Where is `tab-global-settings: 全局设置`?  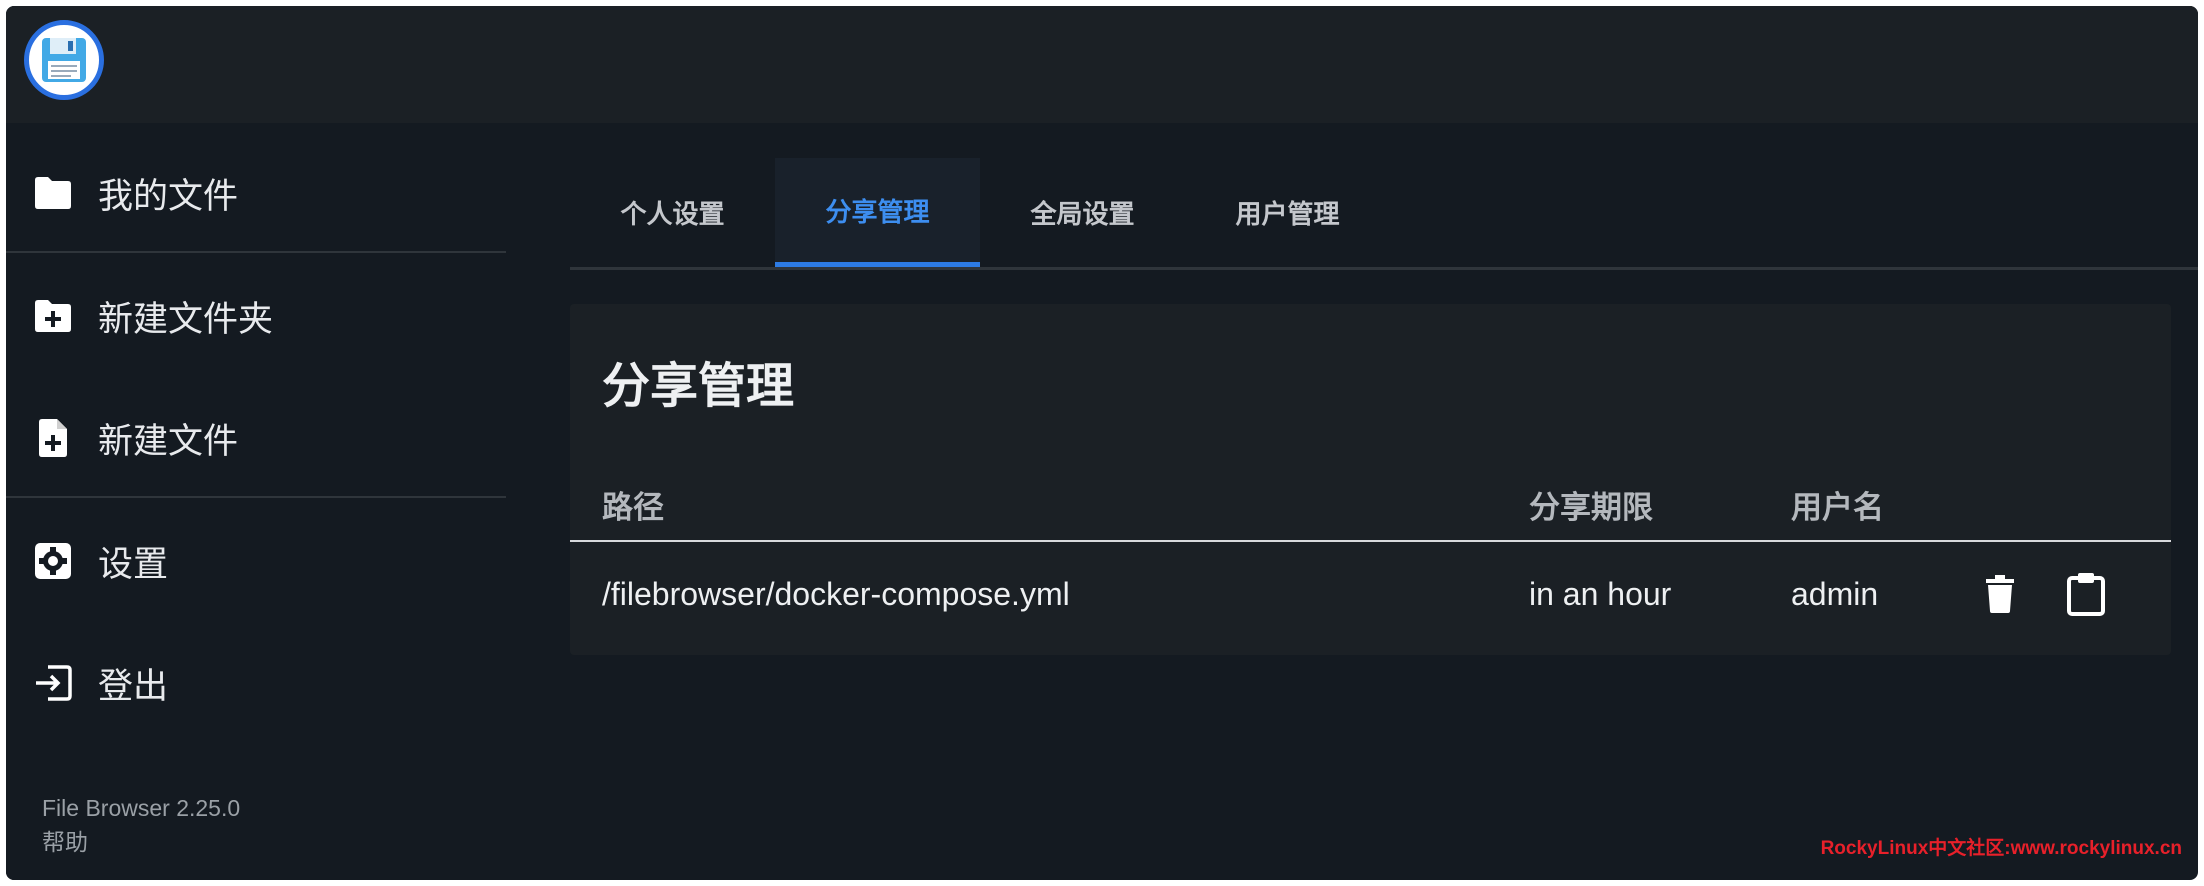
tab-global-settings: 全局设置 is located at coordinates (1082, 212).